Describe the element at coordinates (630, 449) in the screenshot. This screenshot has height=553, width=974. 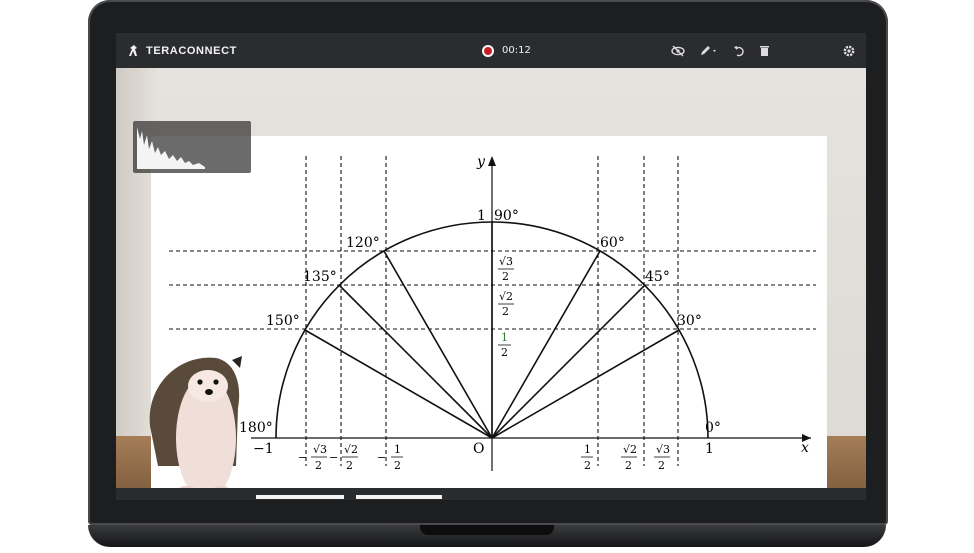
I see `pos-sqrt2-num: √2` at that location.